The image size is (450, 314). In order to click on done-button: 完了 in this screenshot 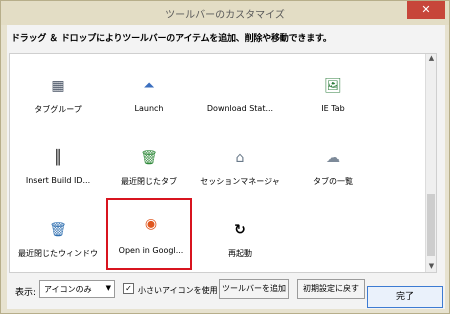, I will do `click(405, 297)`.